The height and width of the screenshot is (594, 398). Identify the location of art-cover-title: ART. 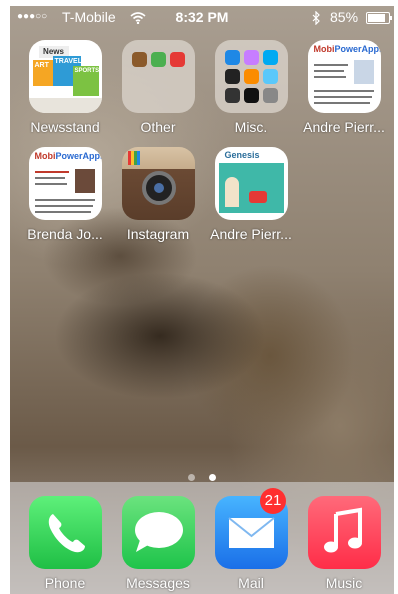
(41, 65).